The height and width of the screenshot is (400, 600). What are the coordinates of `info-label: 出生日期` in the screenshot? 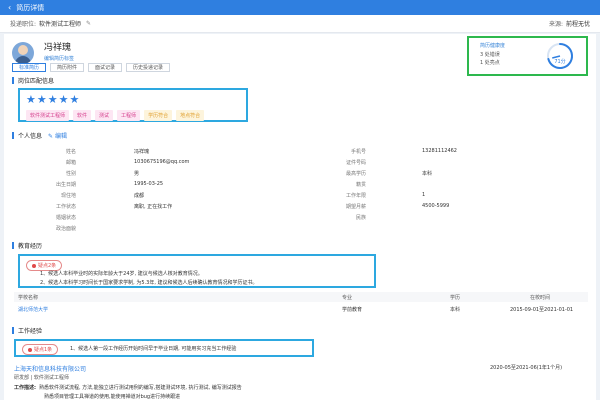 It's located at (65, 185).